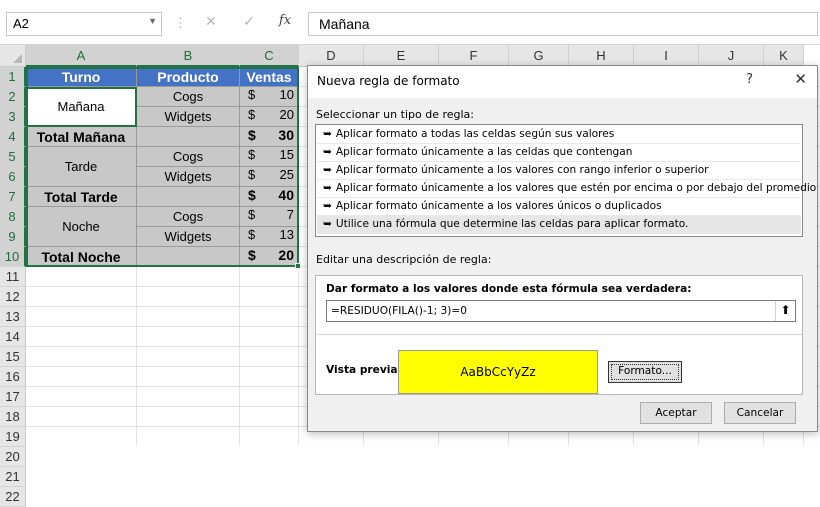 The width and height of the screenshot is (820, 507). I want to click on cell-c4: $30, so click(269, 137).